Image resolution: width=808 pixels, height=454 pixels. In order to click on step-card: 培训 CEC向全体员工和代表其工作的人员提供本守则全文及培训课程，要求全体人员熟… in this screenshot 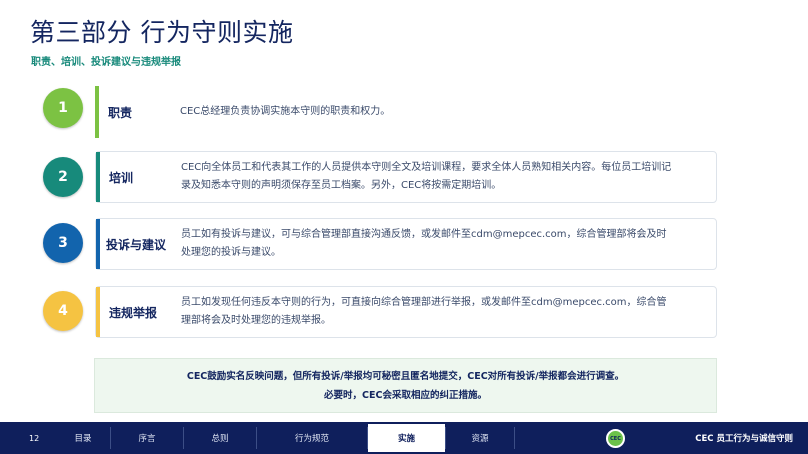, I will do `click(406, 177)`.